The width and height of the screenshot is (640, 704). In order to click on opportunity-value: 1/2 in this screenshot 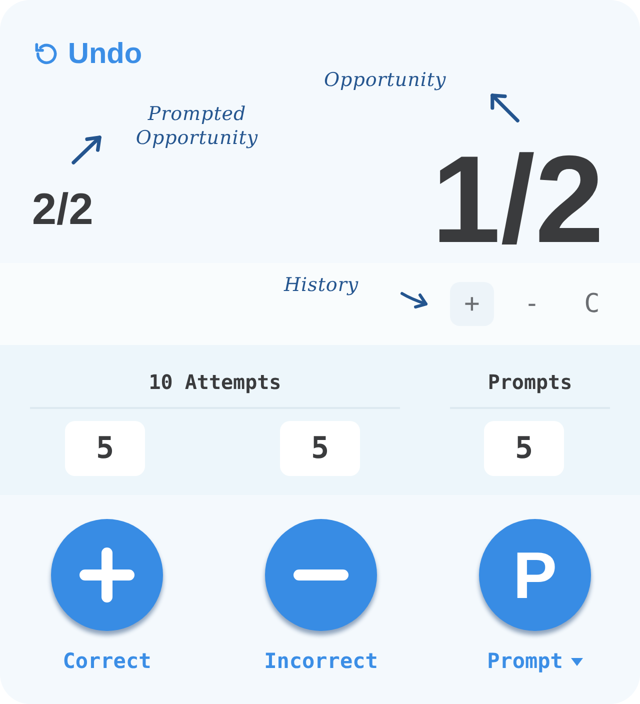, I will do `click(518, 200)`.